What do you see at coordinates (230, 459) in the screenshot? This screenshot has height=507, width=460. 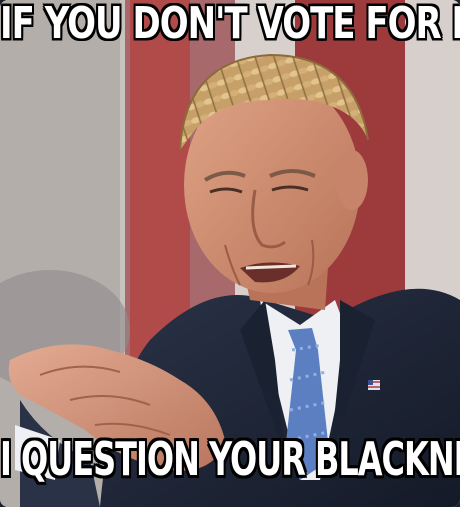 I see `bottom-caption: I QUESTION YOUR BLACKNESS` at bounding box center [230, 459].